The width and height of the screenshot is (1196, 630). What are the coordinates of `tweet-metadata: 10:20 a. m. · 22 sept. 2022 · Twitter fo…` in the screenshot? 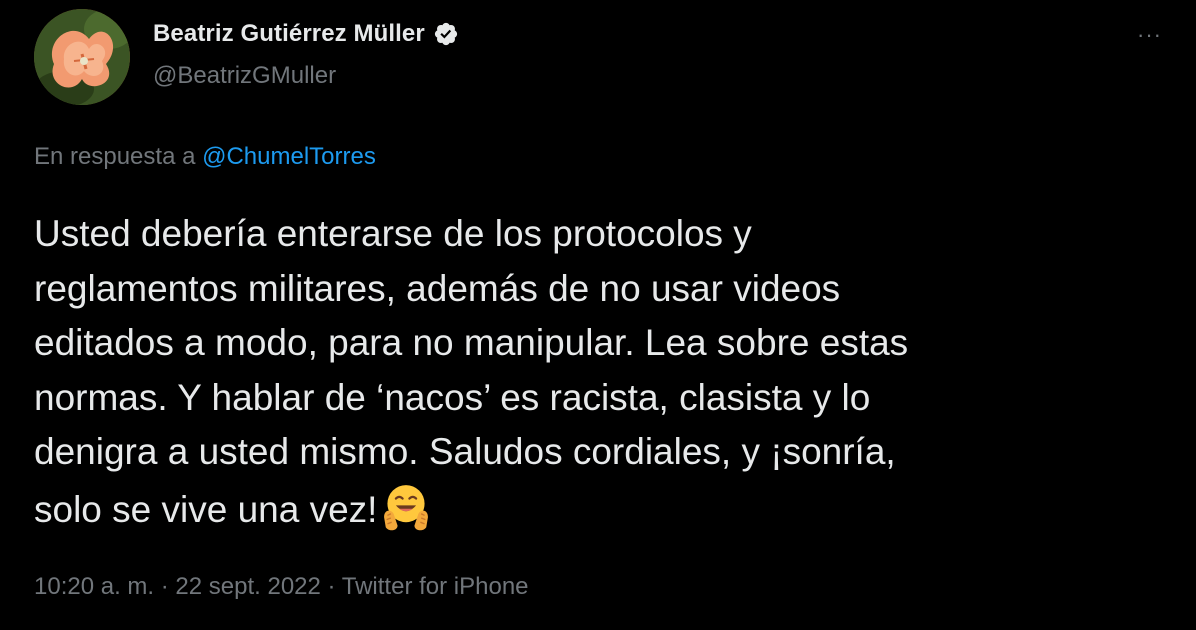 It's located at (281, 587).